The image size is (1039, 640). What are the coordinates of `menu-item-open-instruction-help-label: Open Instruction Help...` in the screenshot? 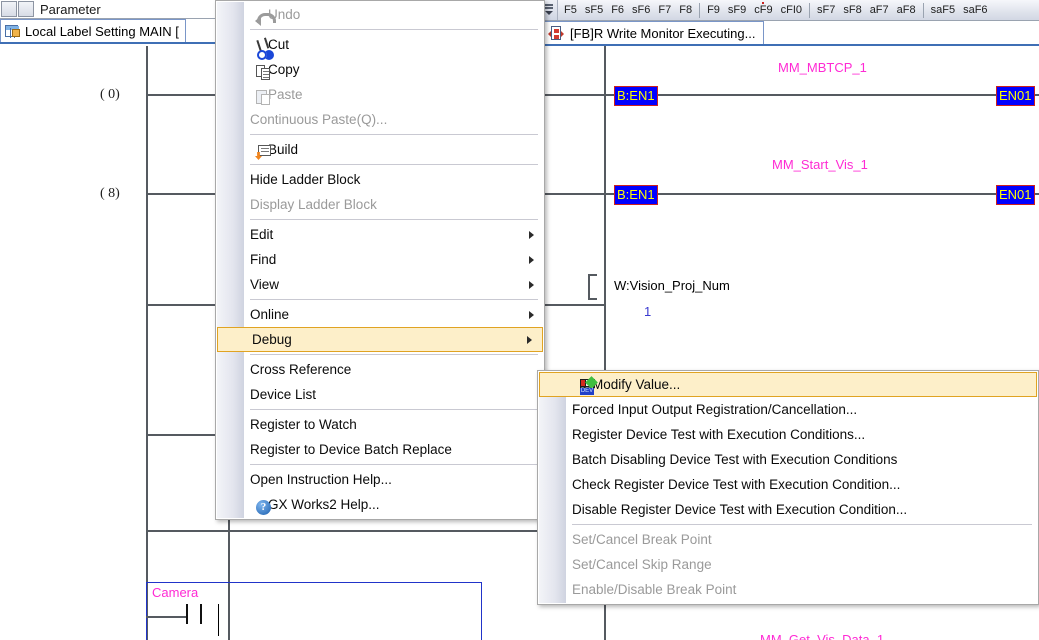 It's located at (321, 479).